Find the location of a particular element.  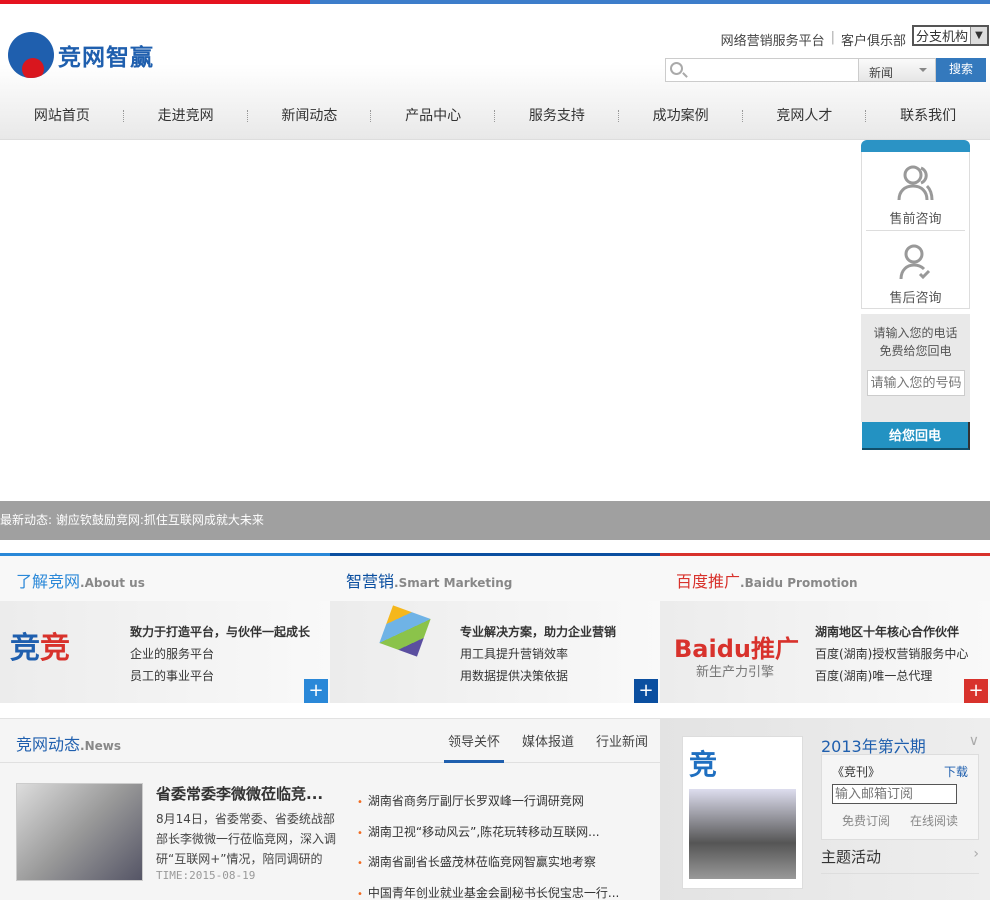

news-item: 湖南省商务厅副厅长罗双峰一行调研竞网 is located at coordinates (488, 802).